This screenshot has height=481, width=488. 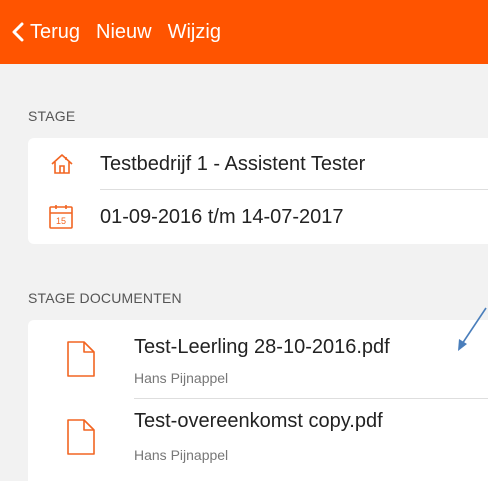 I want to click on stage-period-row: 15 01-09-2016 t/m 14-07-2017, so click(x=258, y=217).